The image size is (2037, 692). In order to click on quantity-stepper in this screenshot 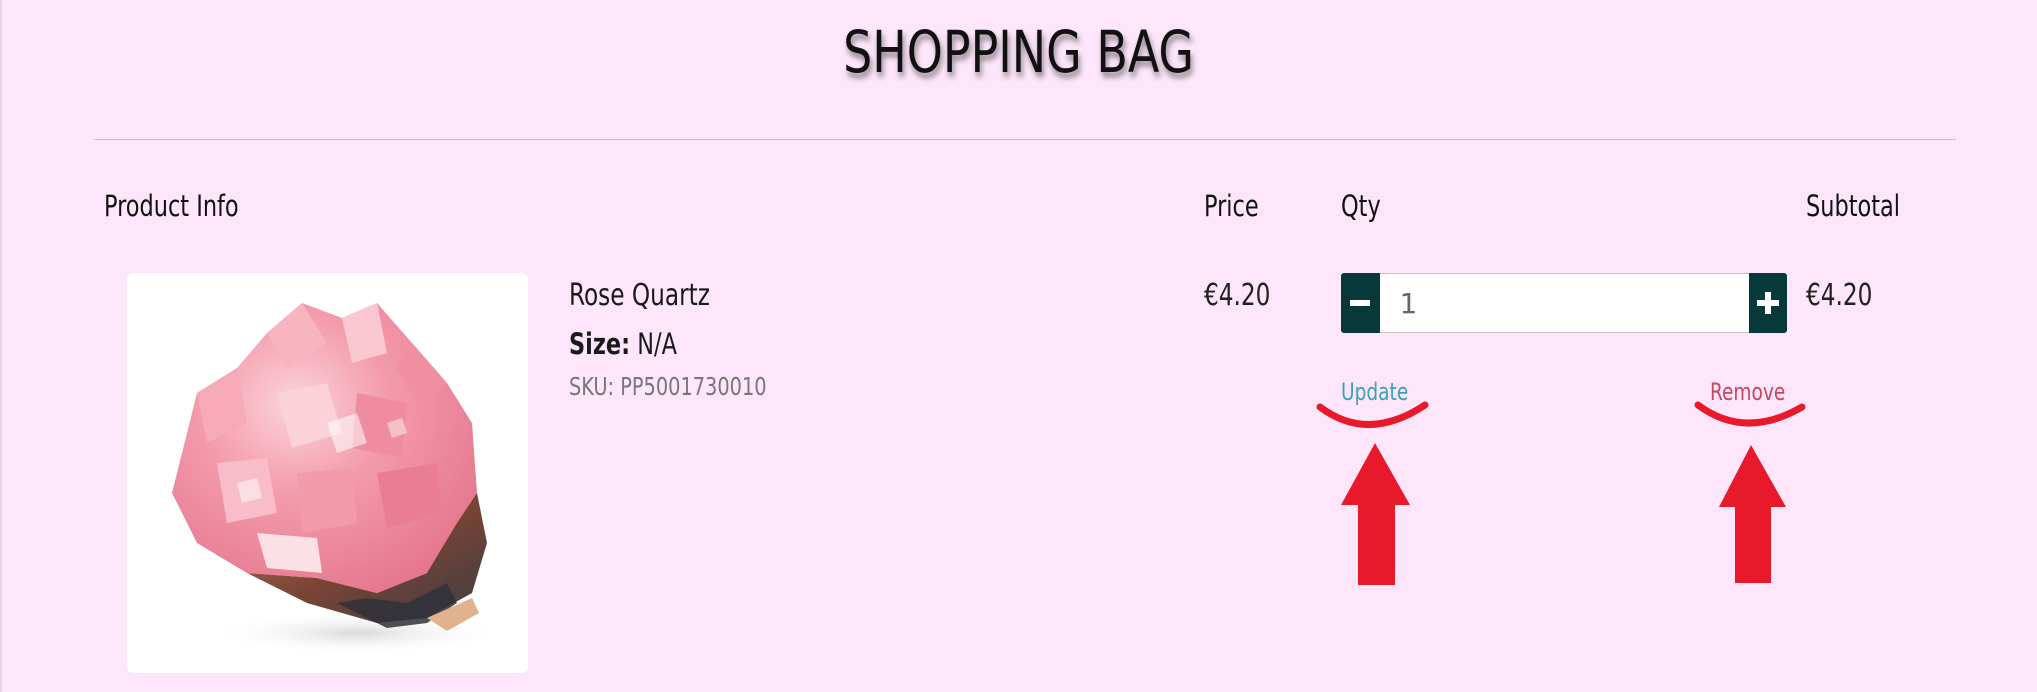, I will do `click(1564, 303)`.